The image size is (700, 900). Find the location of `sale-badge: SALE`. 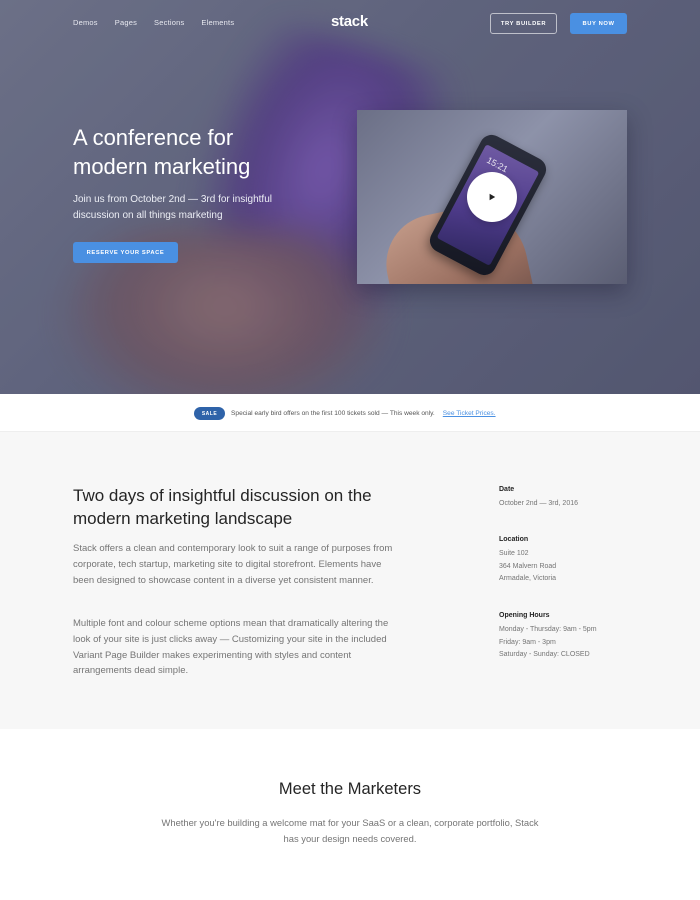

sale-badge: SALE is located at coordinates (209, 413).